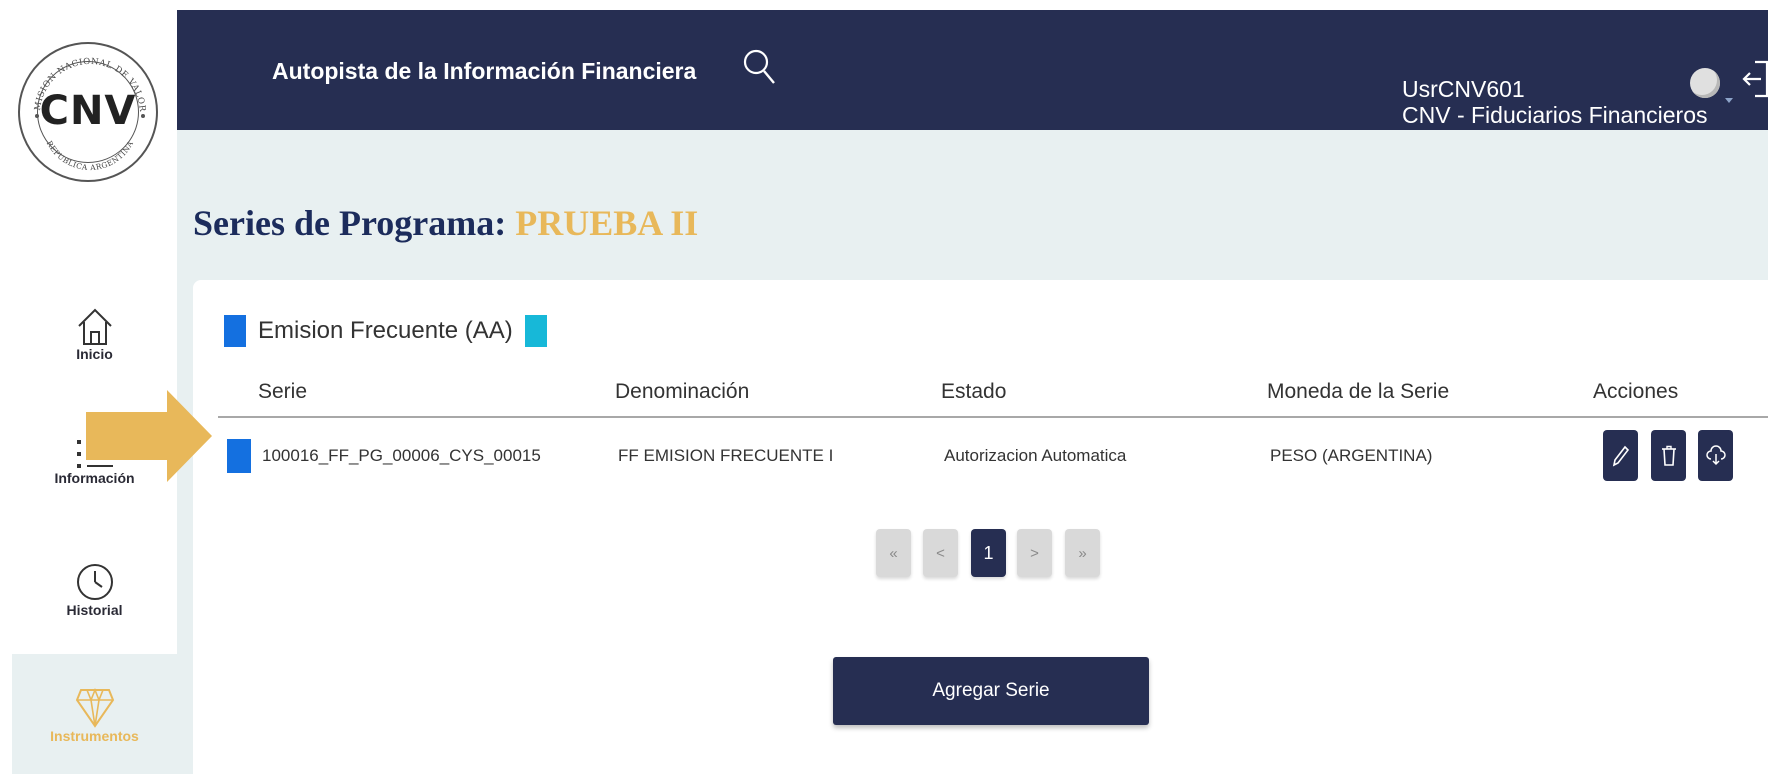  Describe the element at coordinates (940, 553) in the screenshot. I see `pagination-prev: <` at that location.